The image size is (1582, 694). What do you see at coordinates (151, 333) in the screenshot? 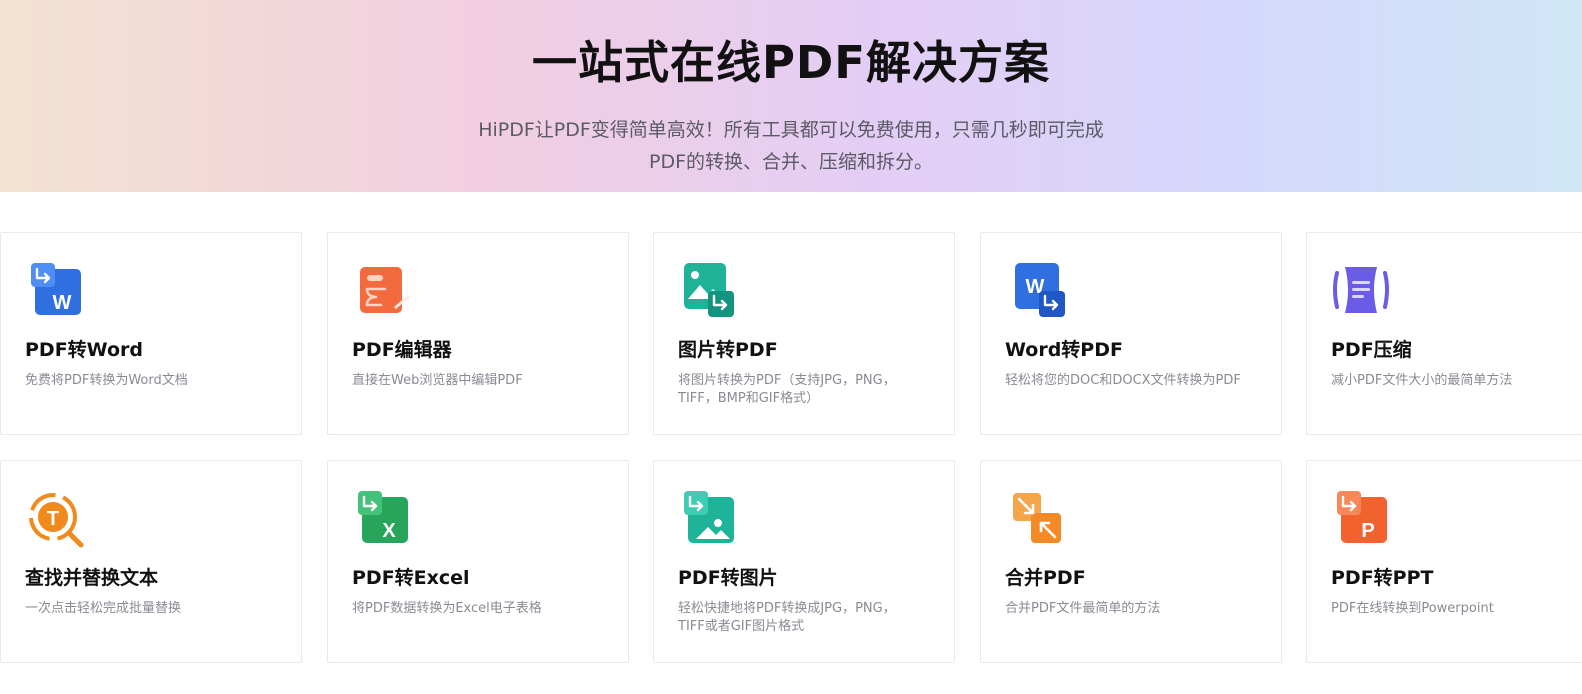
I see `tool-card-pdf-to-word: W PDF转Word 免费将PDF转换为Word文档` at bounding box center [151, 333].